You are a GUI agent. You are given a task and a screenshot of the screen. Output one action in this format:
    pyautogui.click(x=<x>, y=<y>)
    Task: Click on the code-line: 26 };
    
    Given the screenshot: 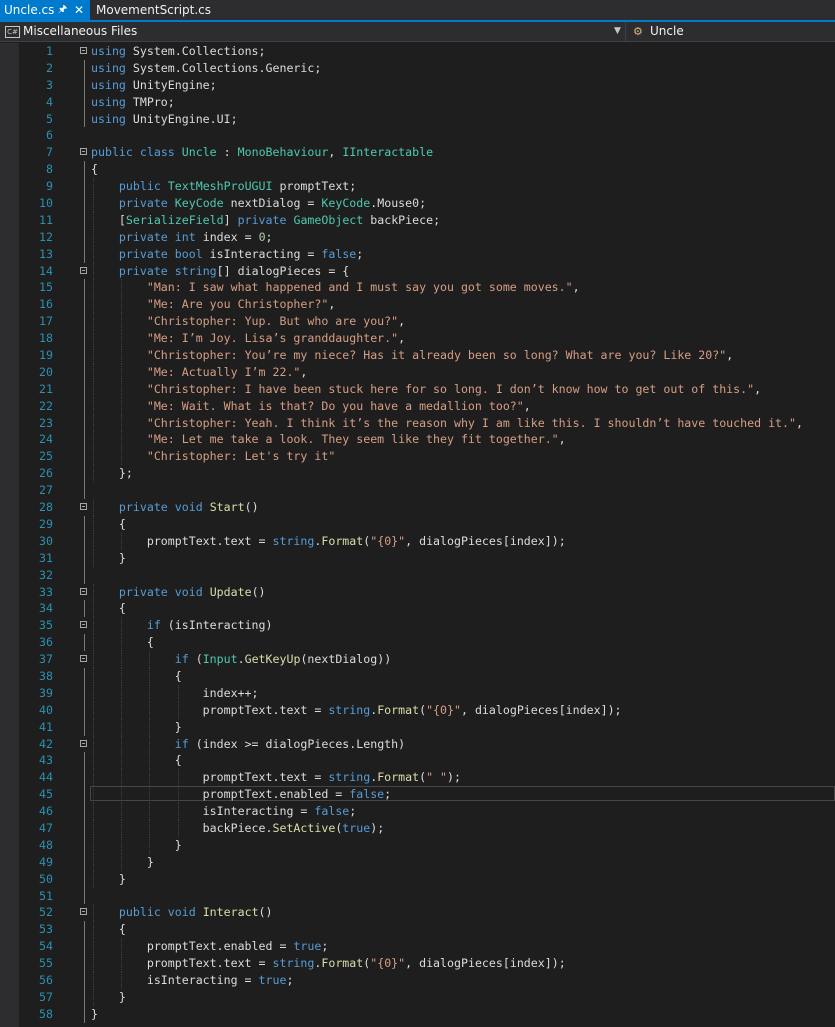 What is the action you would take?
    pyautogui.click(x=417, y=474)
    